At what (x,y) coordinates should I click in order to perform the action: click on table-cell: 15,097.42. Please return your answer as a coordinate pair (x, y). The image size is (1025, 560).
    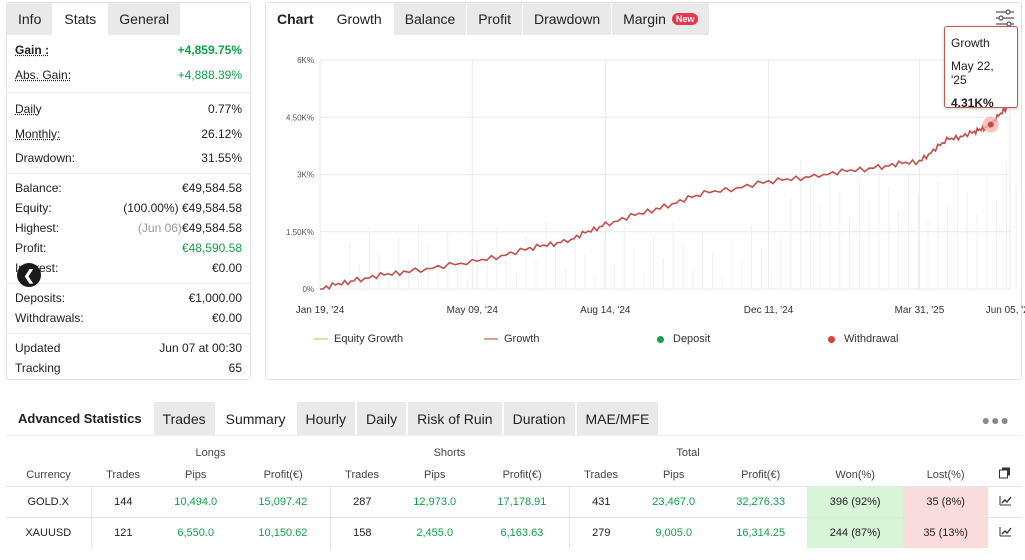
    Looking at the image, I should click on (283, 501).